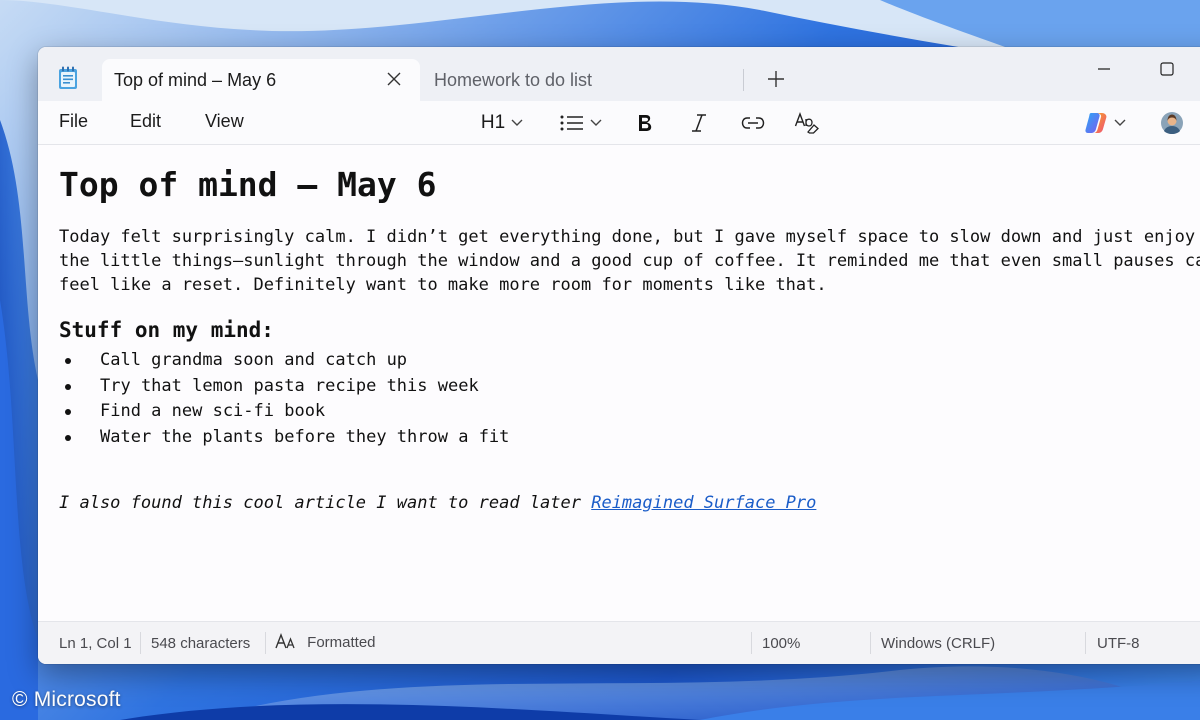 The height and width of the screenshot is (720, 1200). I want to click on close-tab-icon, so click(394, 79).